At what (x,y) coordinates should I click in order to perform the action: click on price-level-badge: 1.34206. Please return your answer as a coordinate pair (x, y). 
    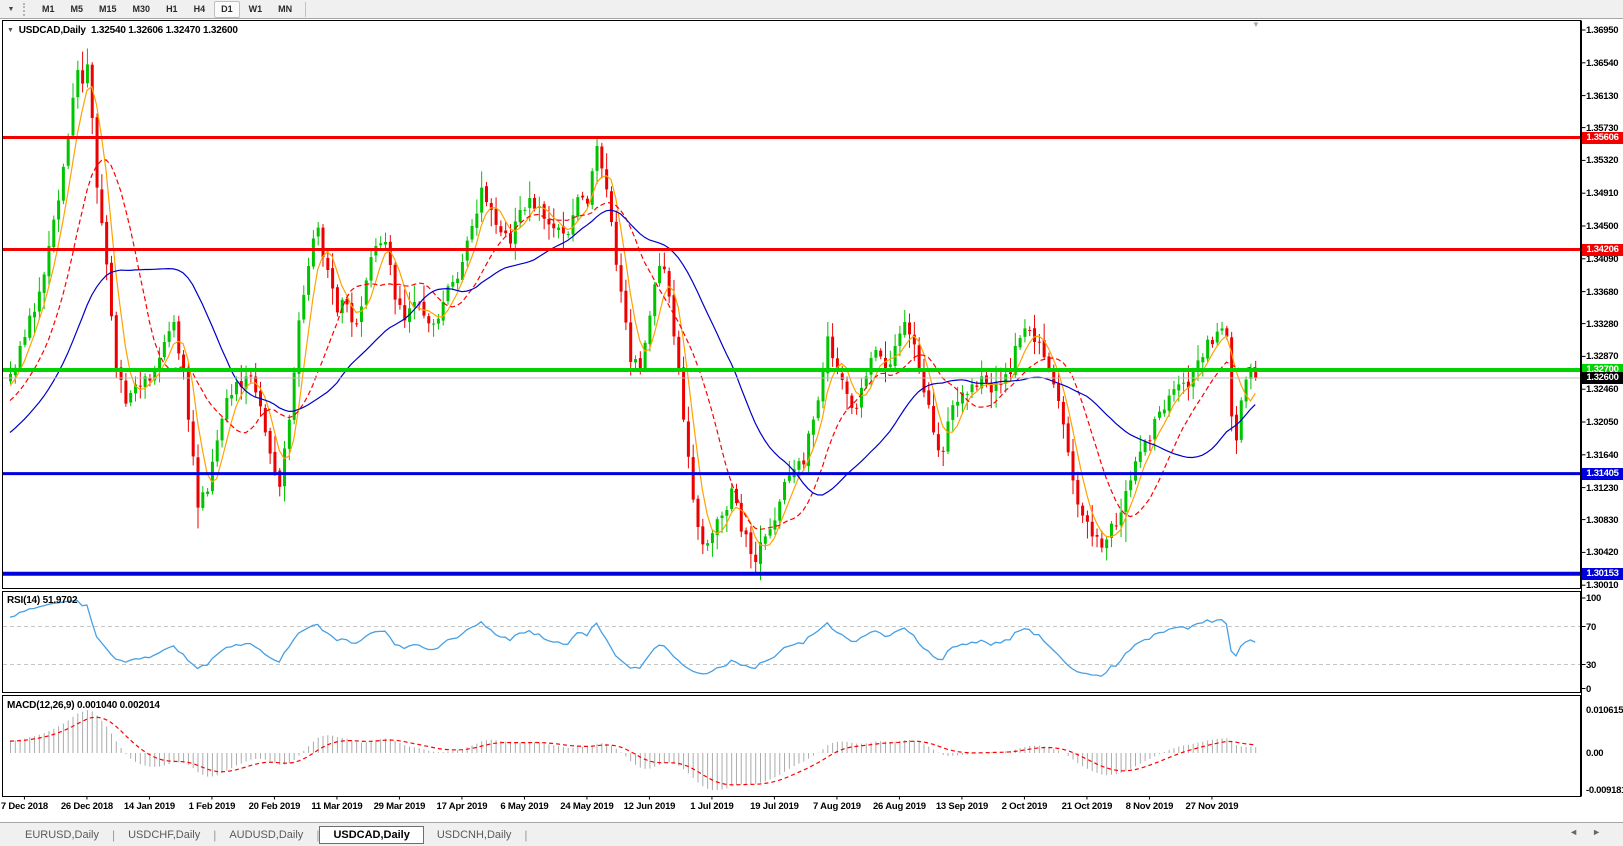
    Looking at the image, I should click on (1602, 249).